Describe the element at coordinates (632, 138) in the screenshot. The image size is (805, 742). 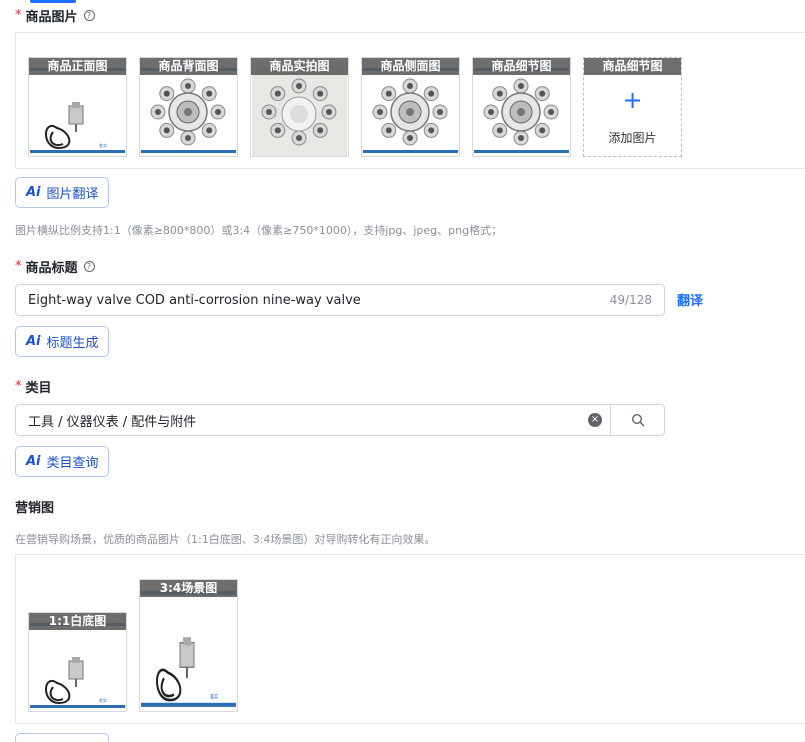
I see `add-image-text: 添加图片` at that location.